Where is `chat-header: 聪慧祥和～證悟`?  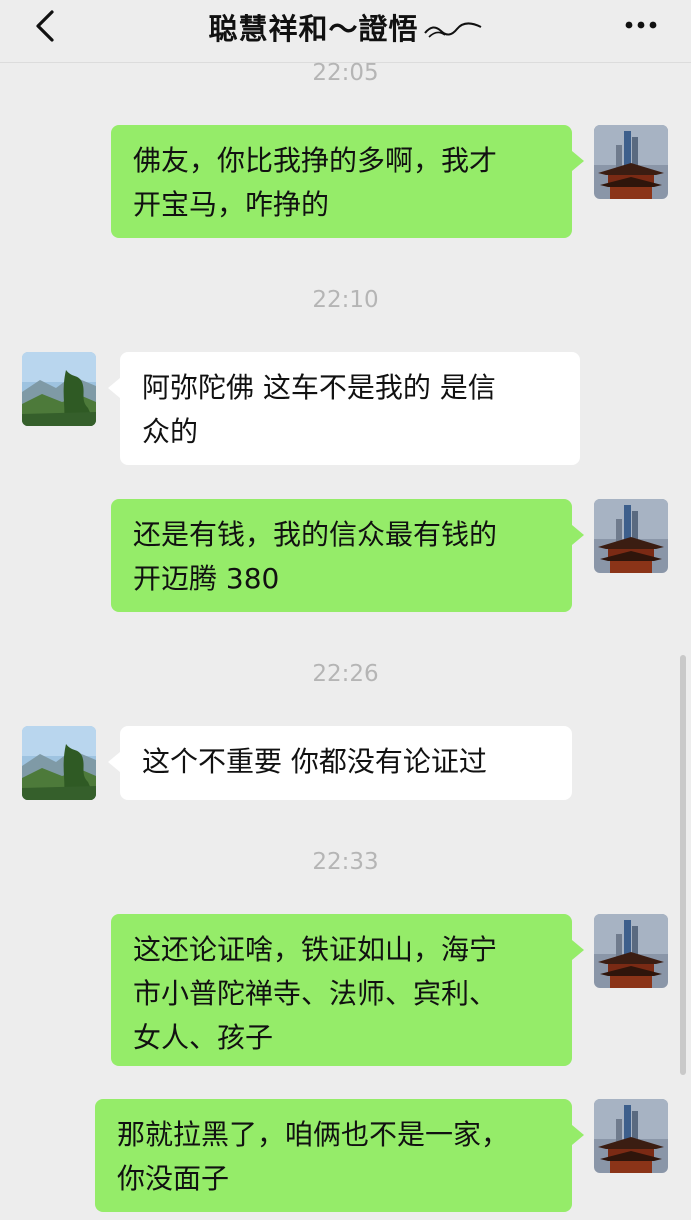
chat-header: 聪慧祥和～證悟 is located at coordinates (345, 31).